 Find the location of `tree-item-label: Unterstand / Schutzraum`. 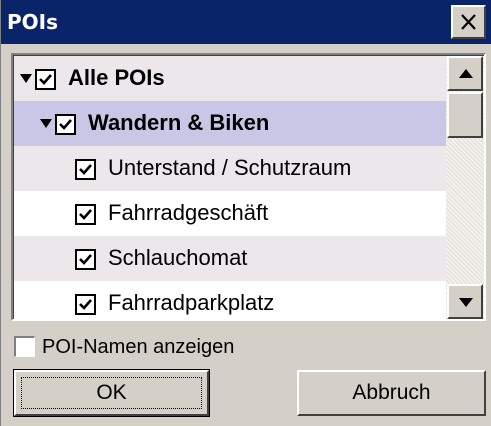

tree-item-label: Unterstand / Schutzraum is located at coordinates (230, 167).